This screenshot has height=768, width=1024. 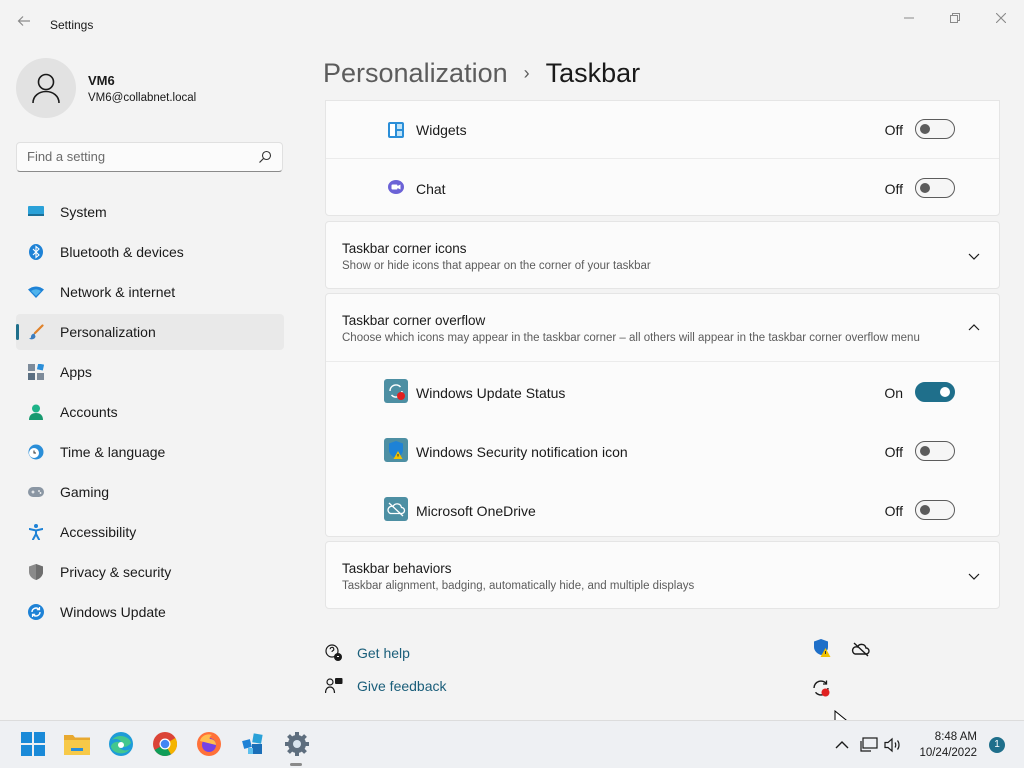 I want to click on maximize-button, so click(x=955, y=18).